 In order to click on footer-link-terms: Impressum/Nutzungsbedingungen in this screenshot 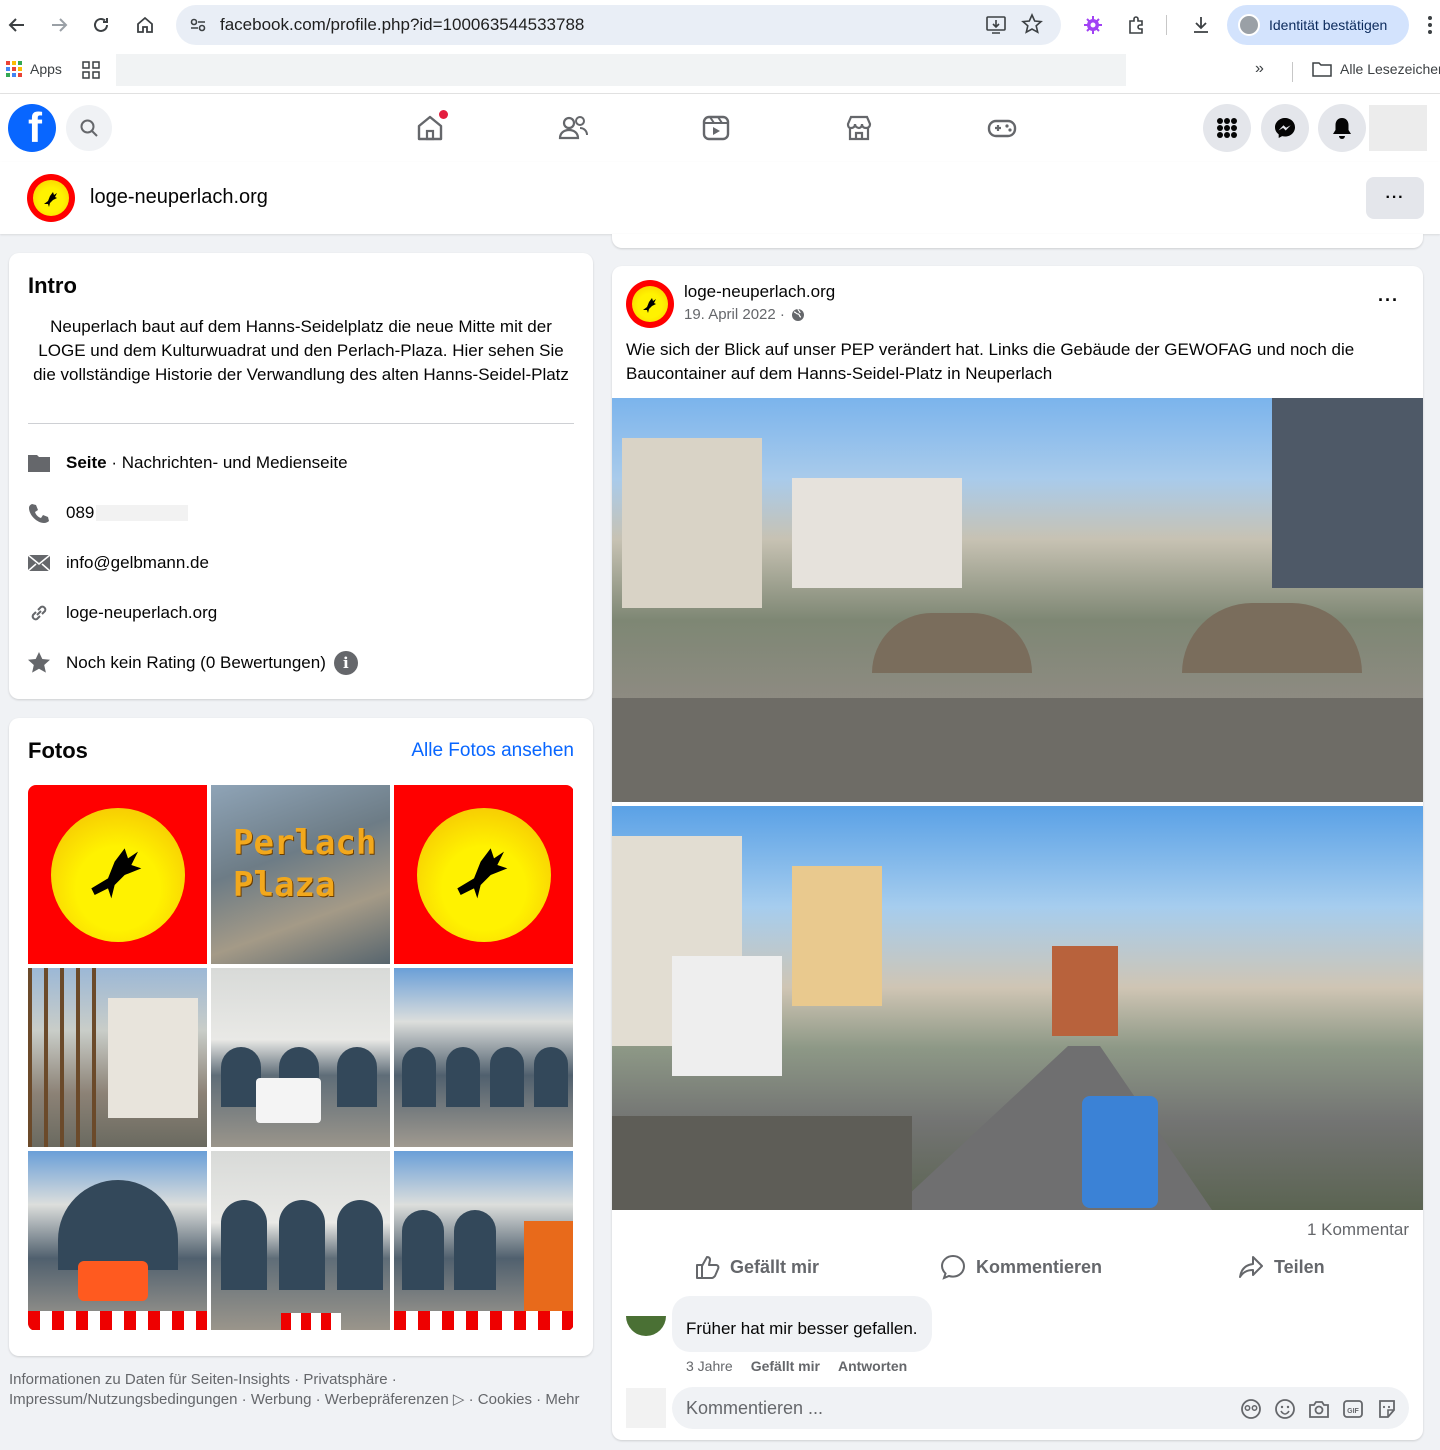, I will do `click(123, 1399)`.